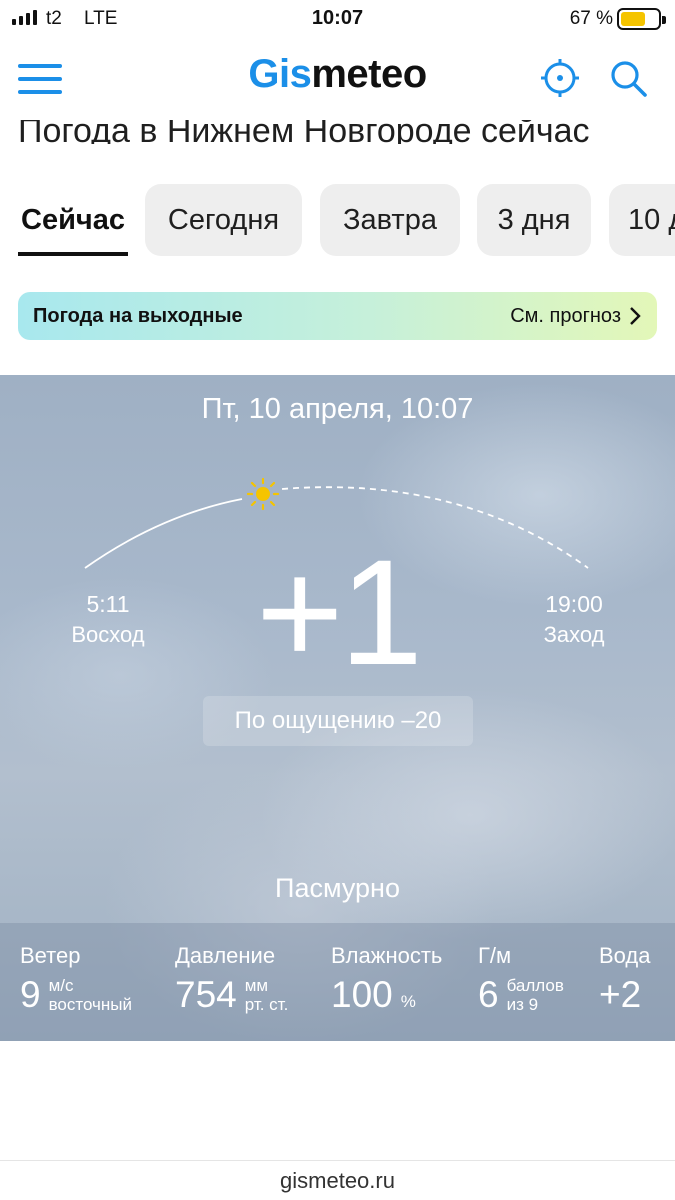 The width and height of the screenshot is (675, 1200). I want to click on weekend-banner-title: Погода на выходные, so click(138, 315).